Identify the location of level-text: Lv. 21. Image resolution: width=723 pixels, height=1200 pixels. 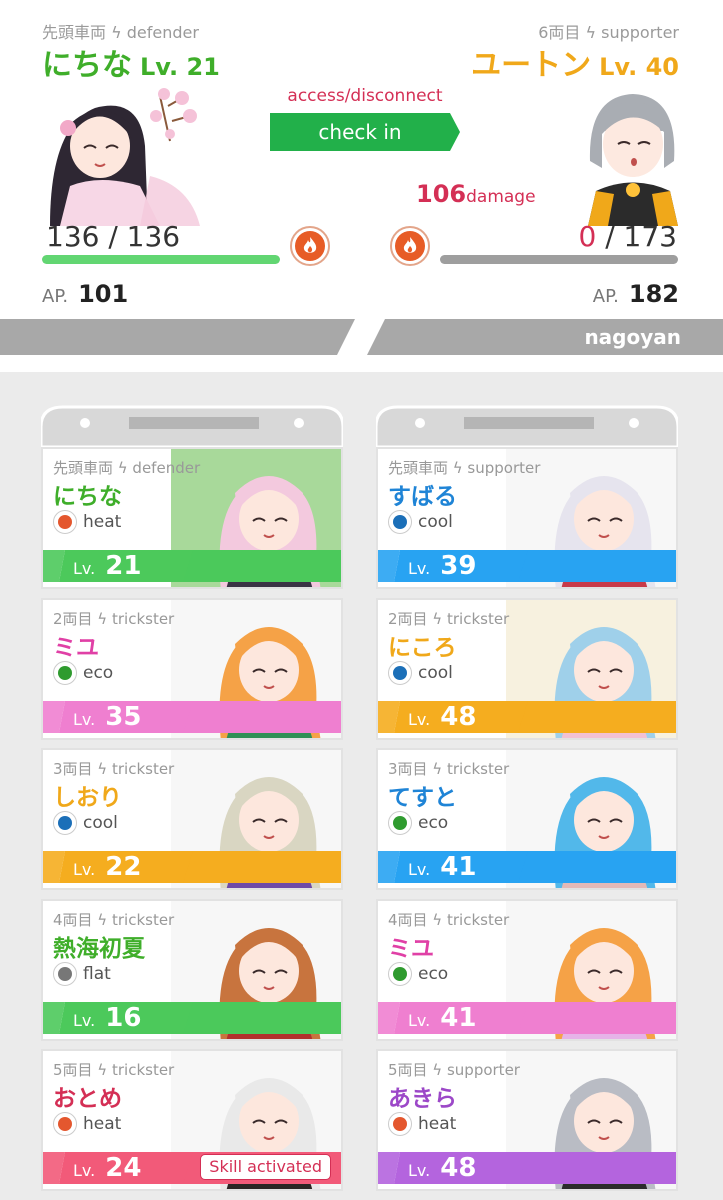
(107, 566).